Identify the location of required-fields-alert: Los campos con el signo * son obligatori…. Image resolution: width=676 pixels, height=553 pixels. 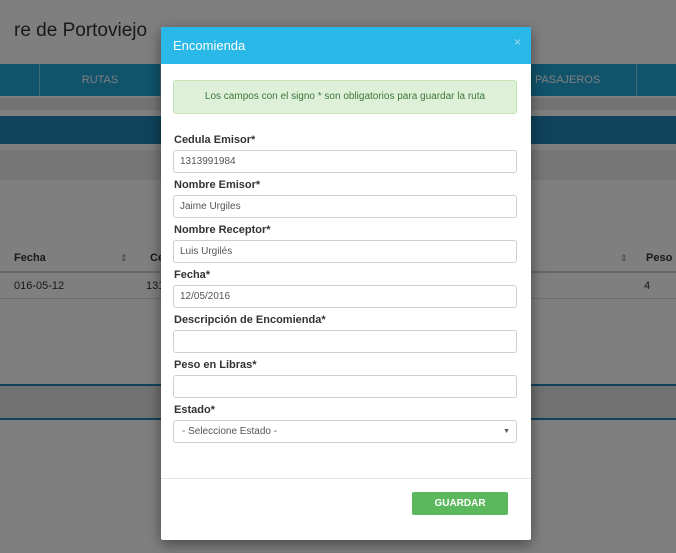
(345, 97).